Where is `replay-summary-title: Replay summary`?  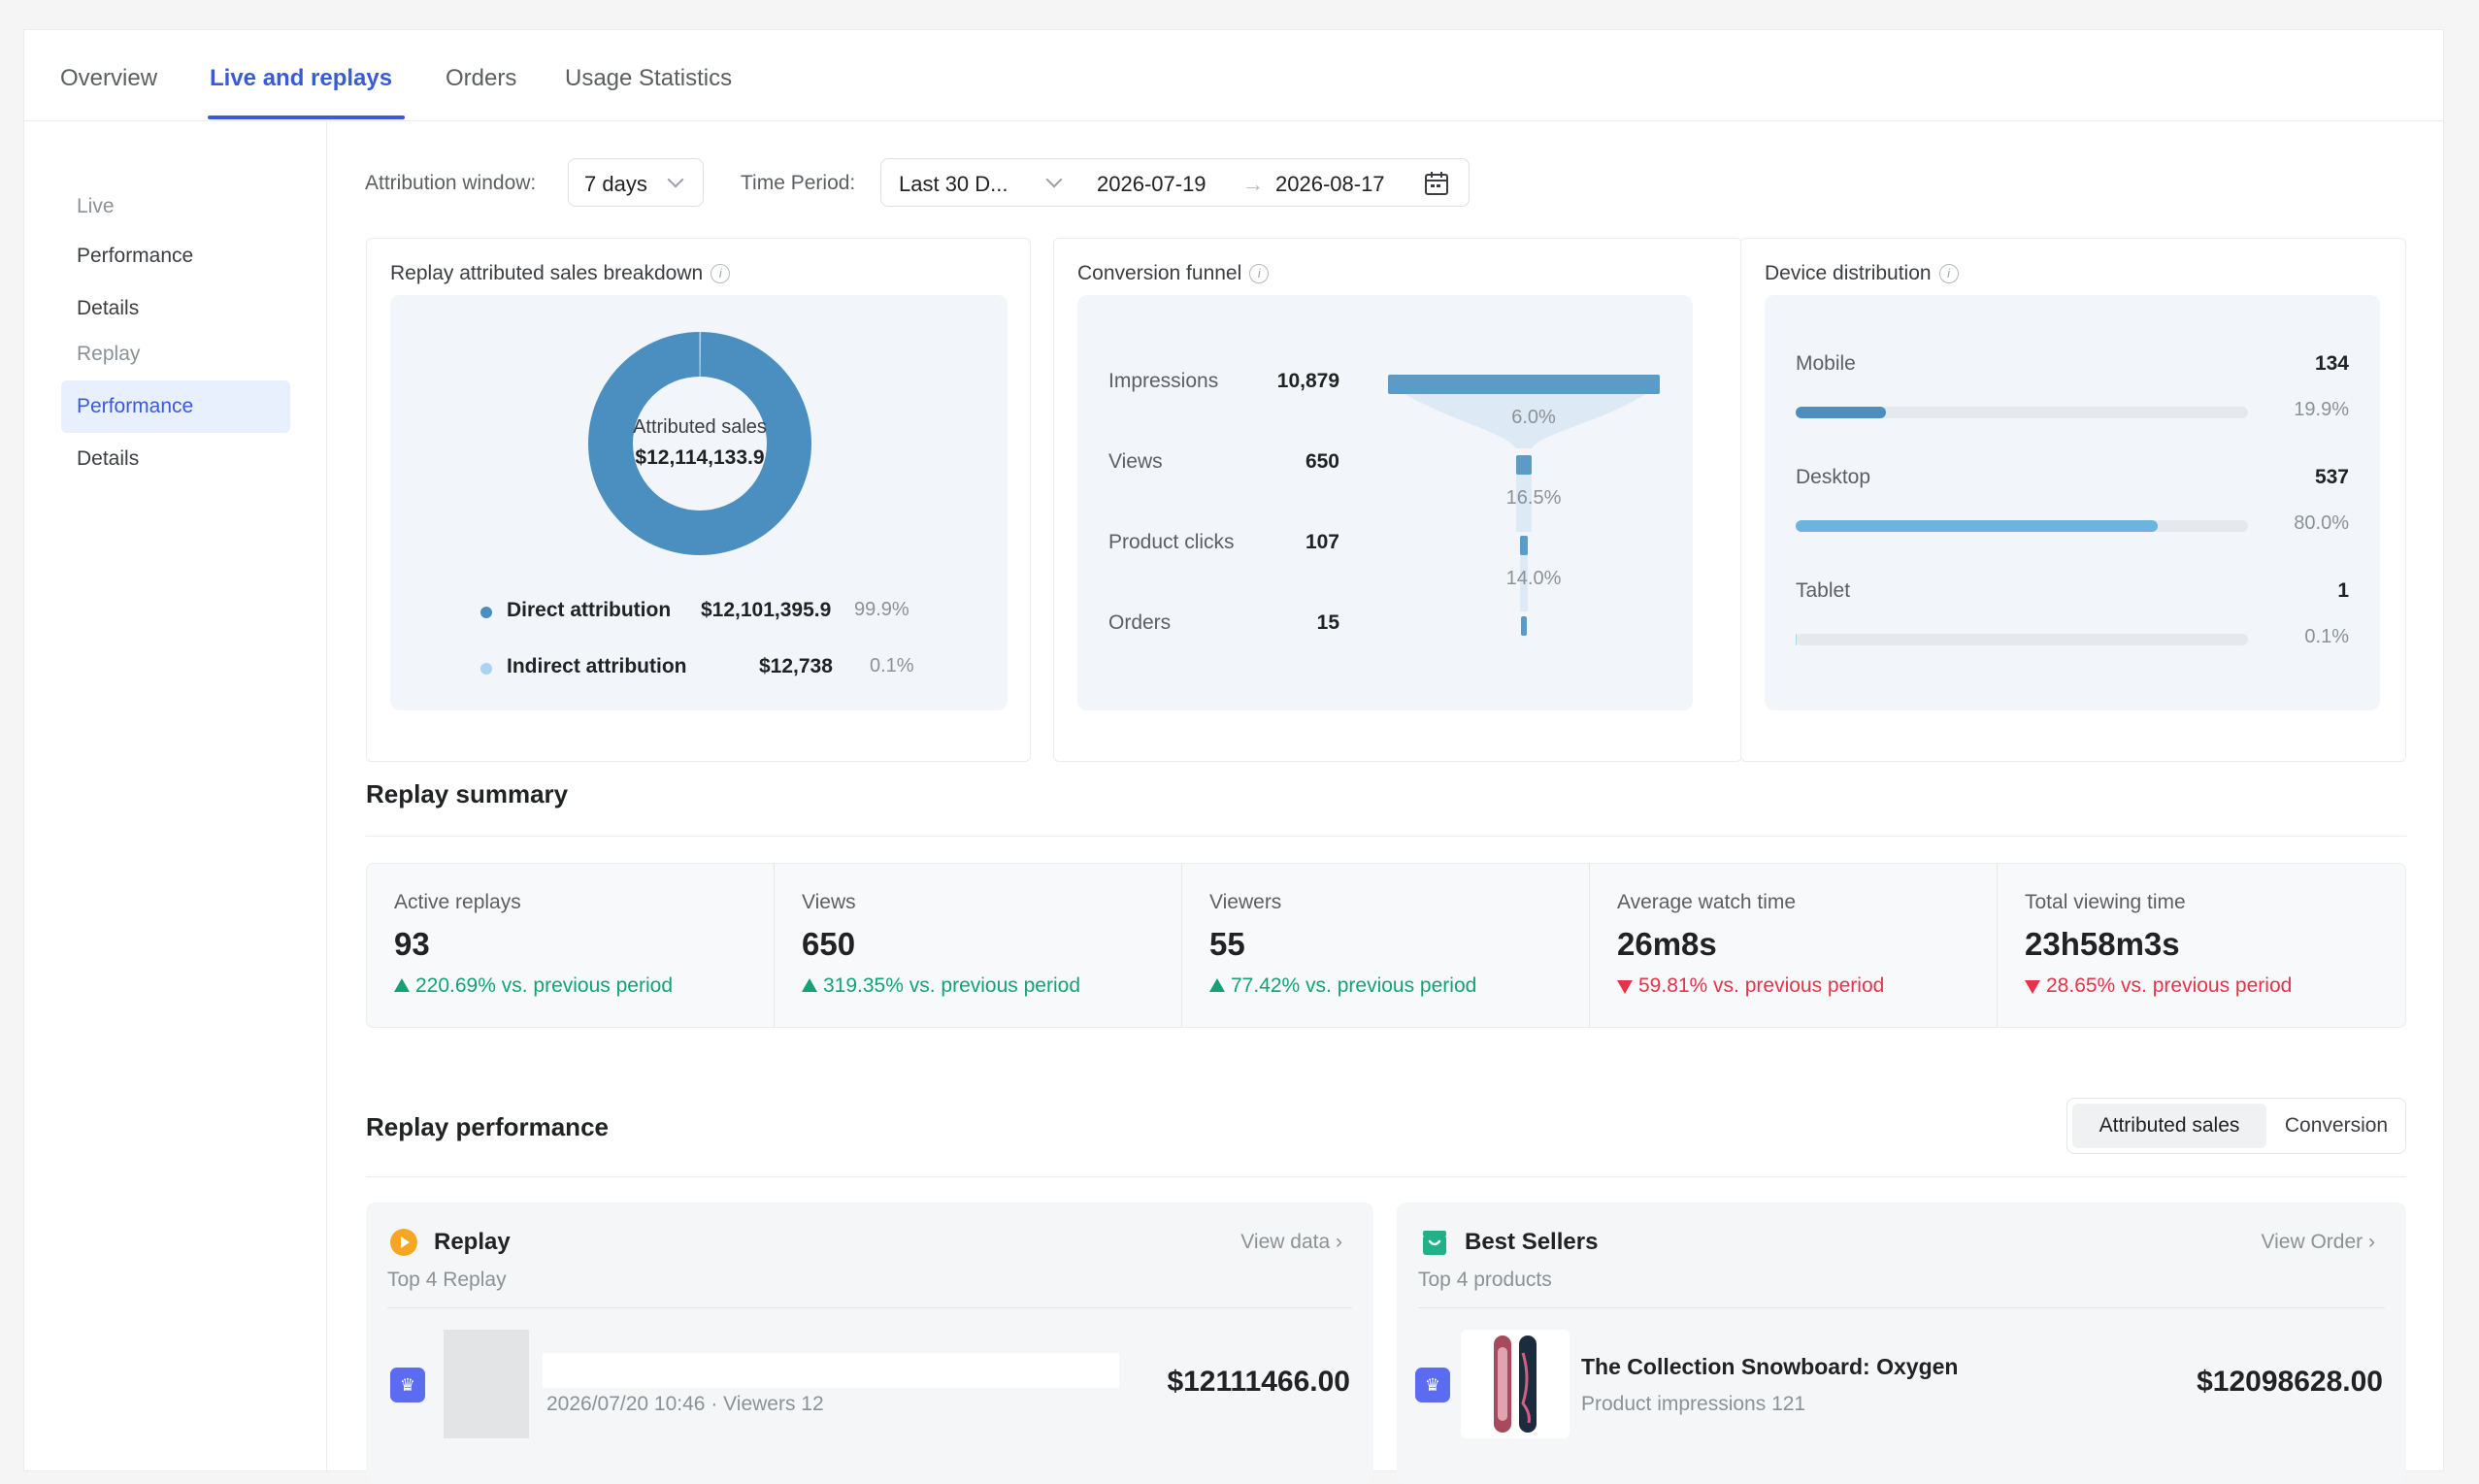
replay-summary-title: Replay summary is located at coordinates (467, 793).